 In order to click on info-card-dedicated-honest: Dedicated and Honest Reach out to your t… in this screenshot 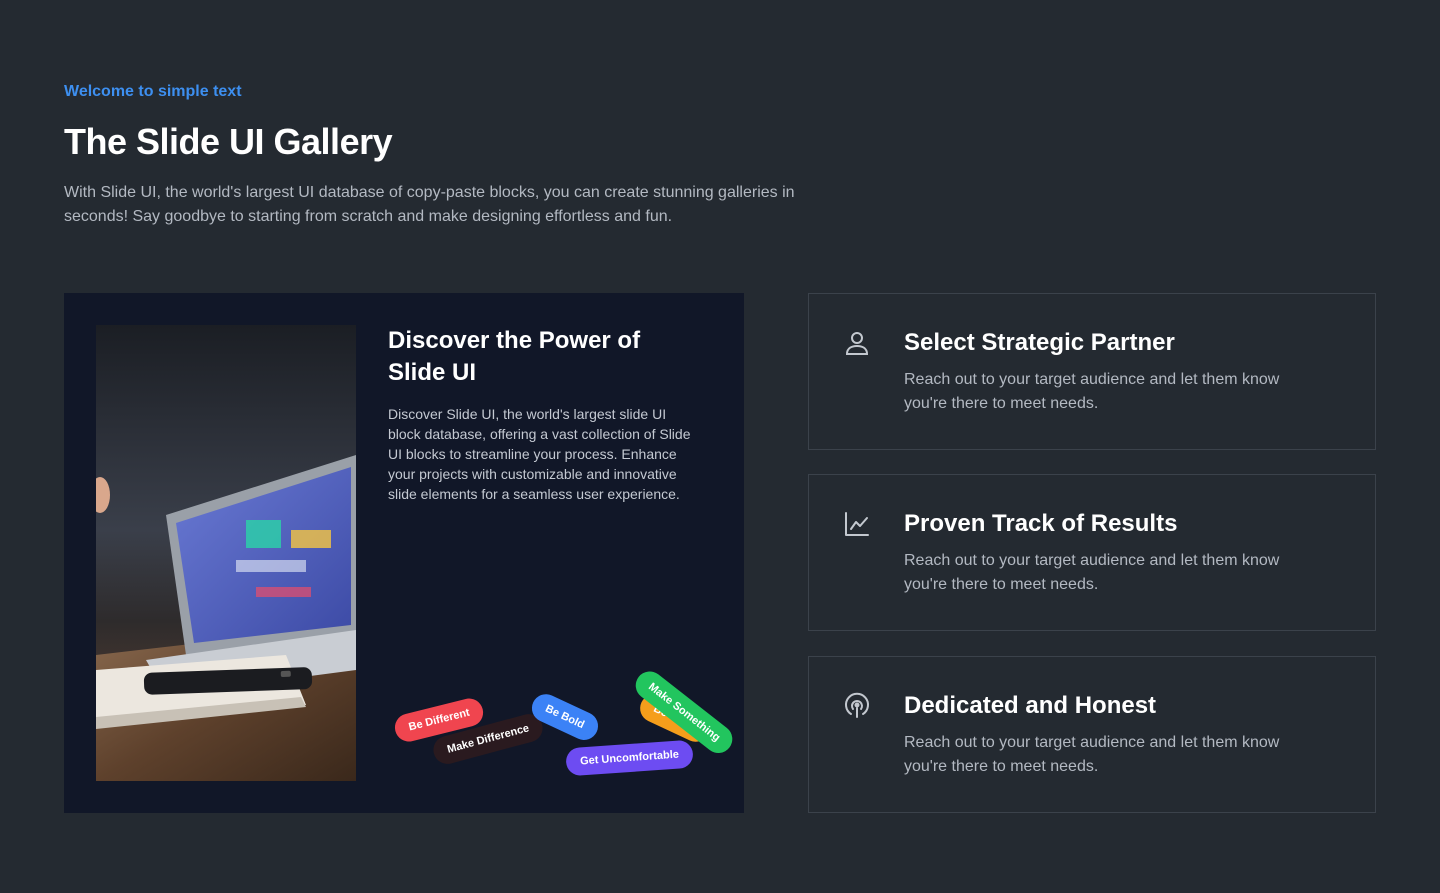, I will do `click(1092, 734)`.